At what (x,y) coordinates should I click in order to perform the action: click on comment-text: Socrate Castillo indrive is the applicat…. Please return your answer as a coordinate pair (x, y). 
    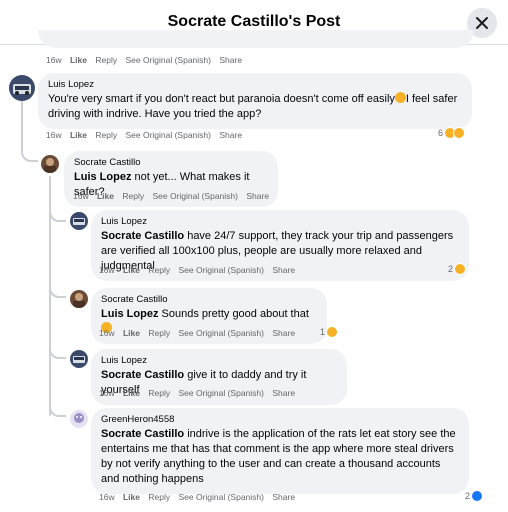
    Looking at the image, I should click on (278, 456).